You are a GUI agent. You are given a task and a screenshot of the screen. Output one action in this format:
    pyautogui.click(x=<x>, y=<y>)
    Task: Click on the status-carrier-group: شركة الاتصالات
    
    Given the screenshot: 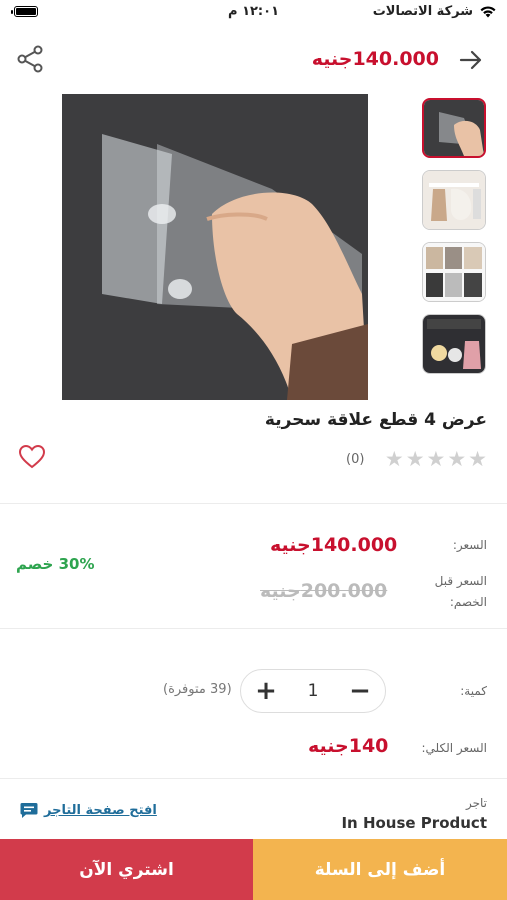 What is the action you would take?
    pyautogui.click(x=435, y=11)
    